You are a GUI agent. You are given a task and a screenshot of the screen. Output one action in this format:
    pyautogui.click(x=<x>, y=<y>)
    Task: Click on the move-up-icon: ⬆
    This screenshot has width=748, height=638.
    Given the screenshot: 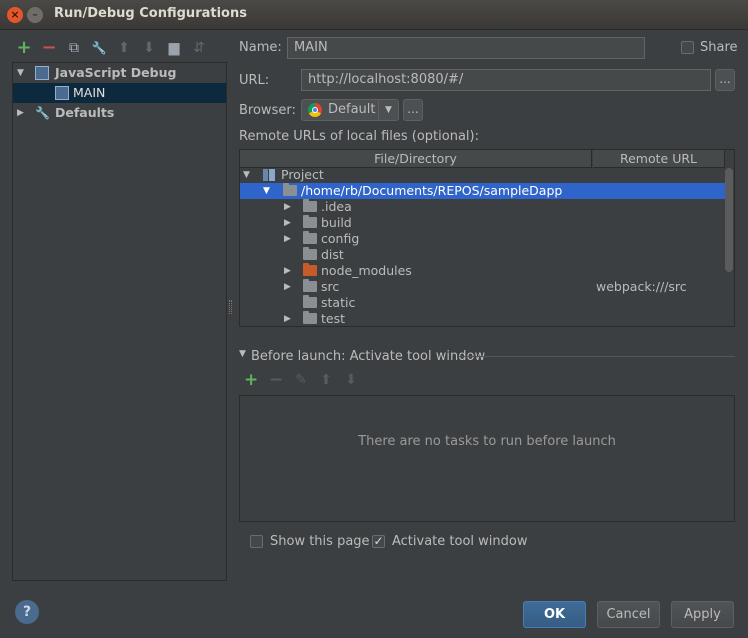 What is the action you would take?
    pyautogui.click(x=124, y=48)
    